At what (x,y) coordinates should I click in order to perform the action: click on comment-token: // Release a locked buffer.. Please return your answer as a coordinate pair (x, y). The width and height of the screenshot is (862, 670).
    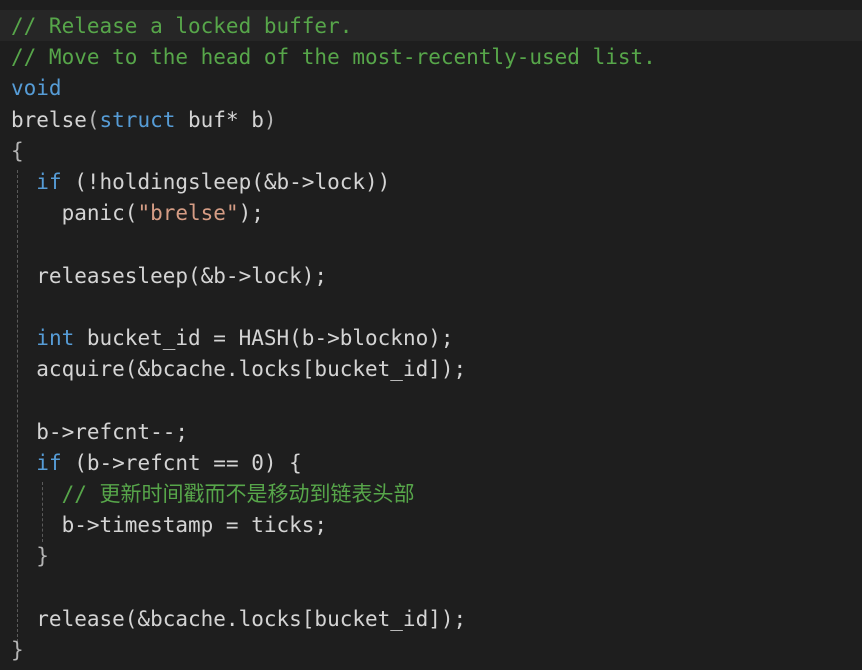
    Looking at the image, I should click on (182, 26).